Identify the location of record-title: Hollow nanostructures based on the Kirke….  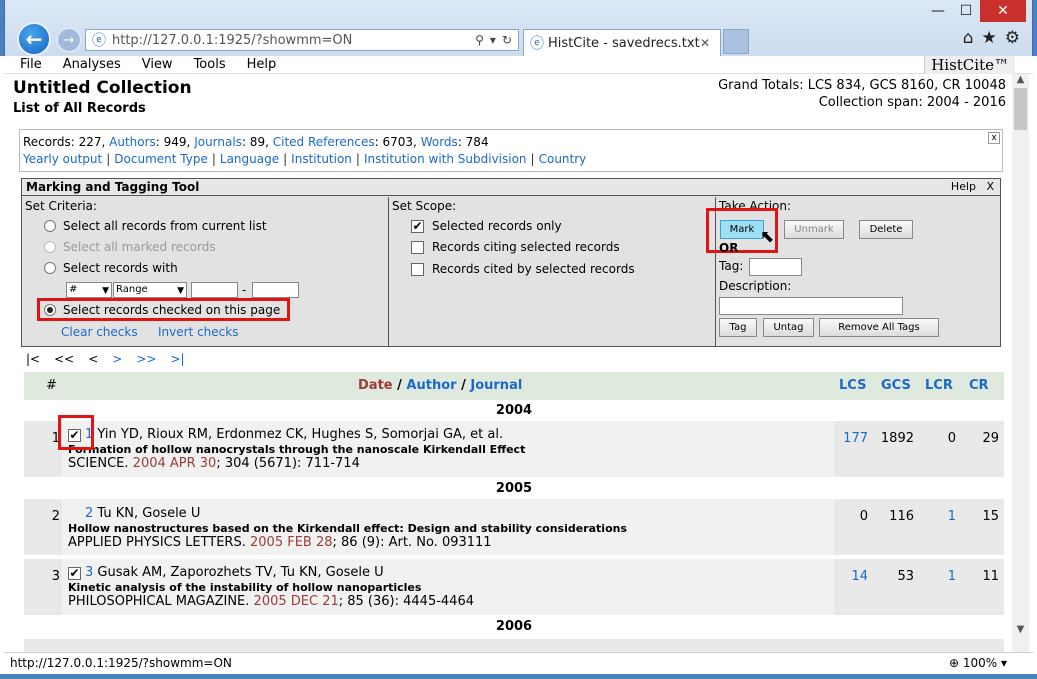
(348, 528).